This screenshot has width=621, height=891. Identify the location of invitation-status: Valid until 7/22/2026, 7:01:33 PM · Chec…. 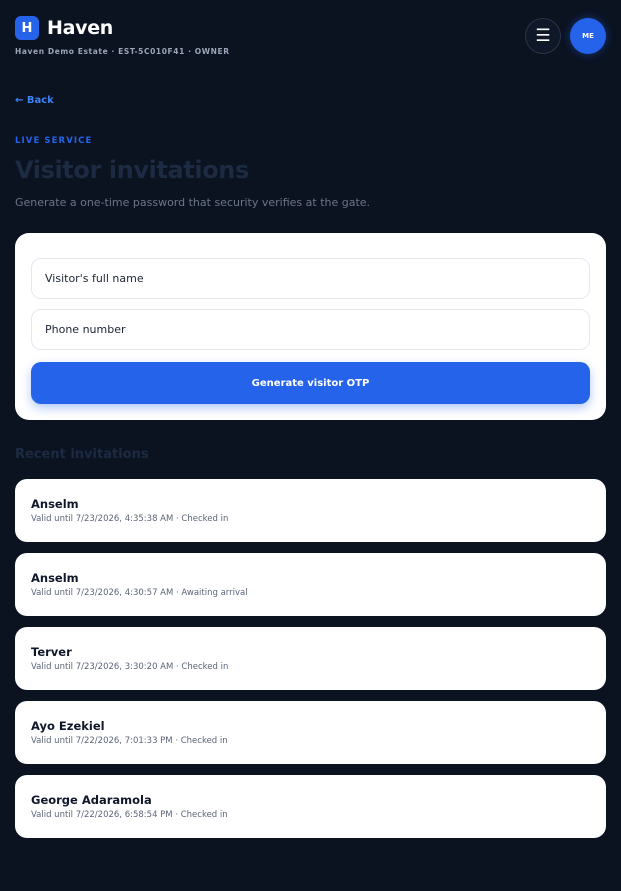
(129, 741).